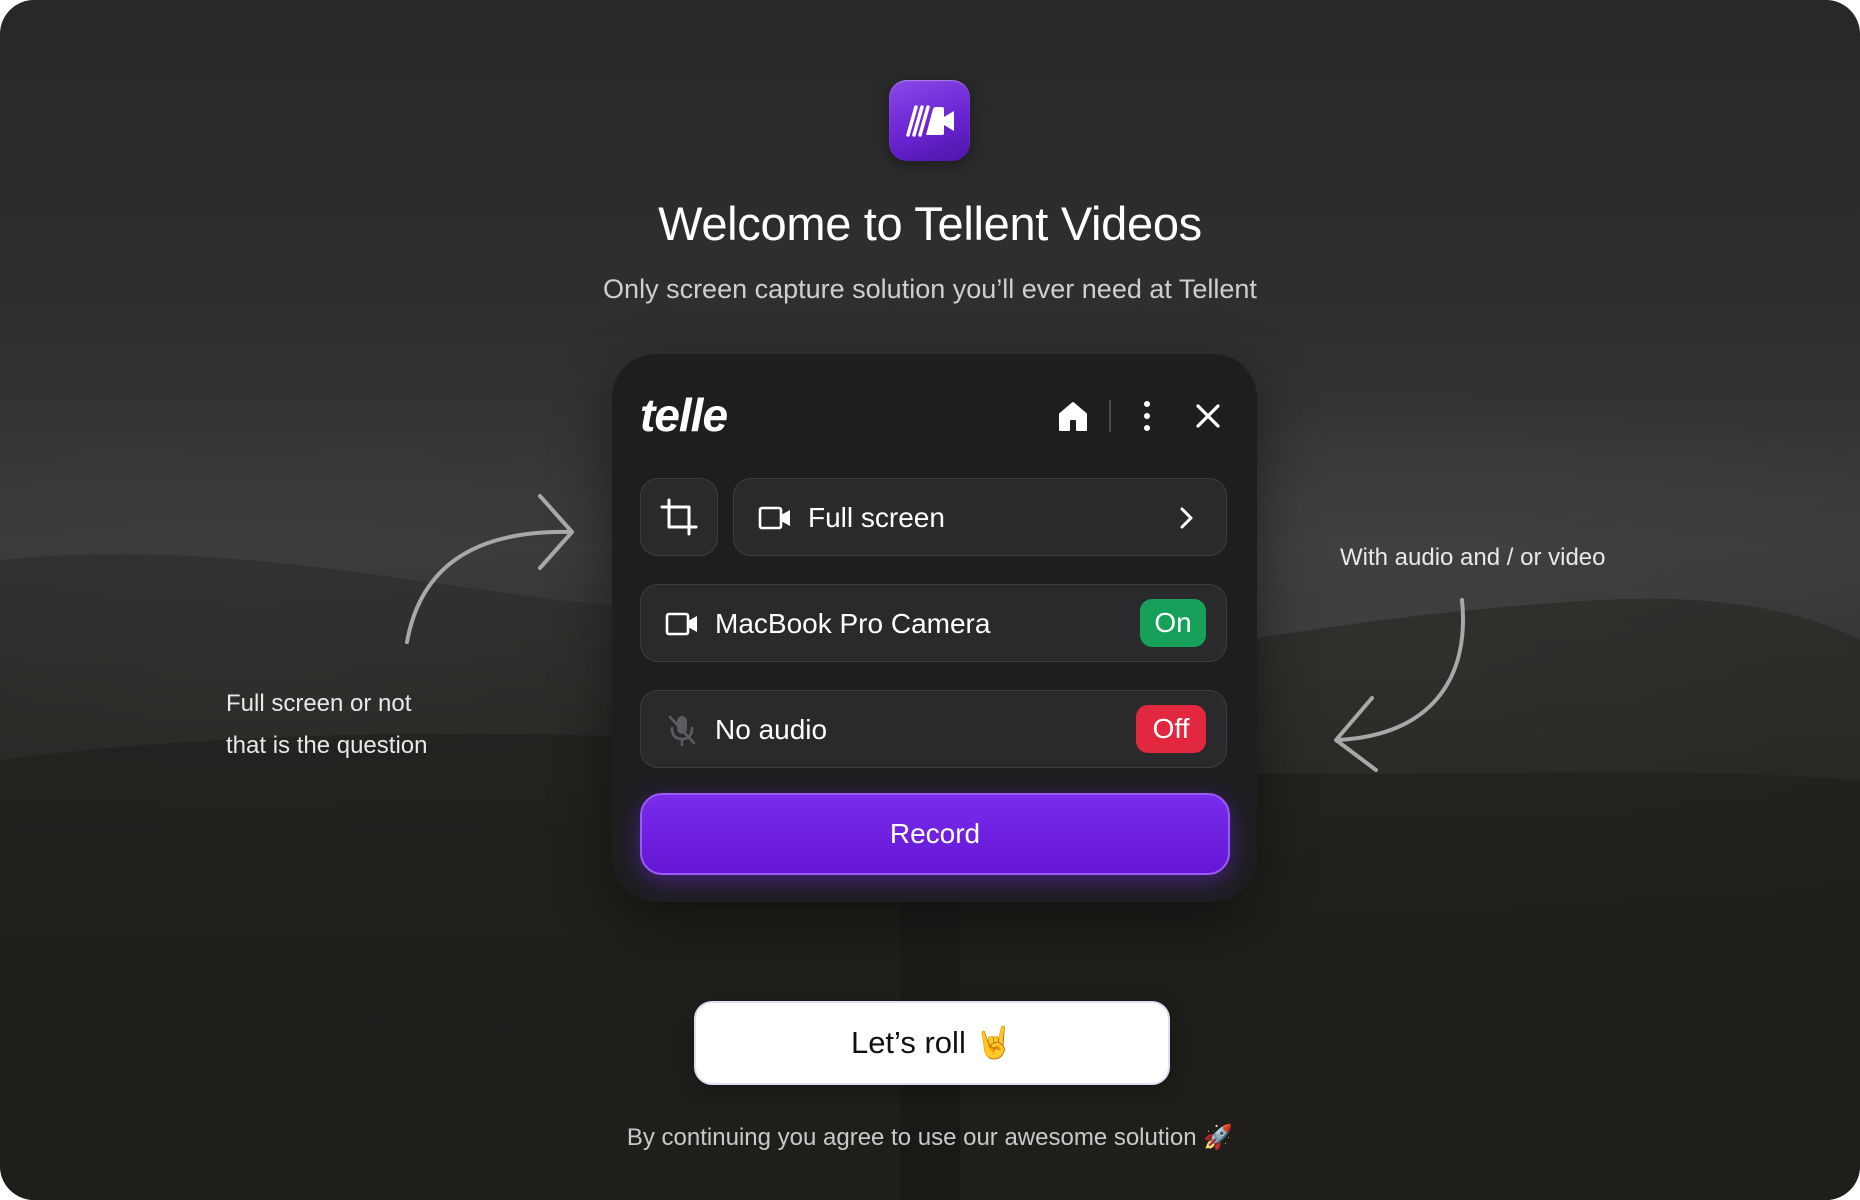 The image size is (1860, 1200). I want to click on camera-label: MacBook Pro Camera, so click(853, 623).